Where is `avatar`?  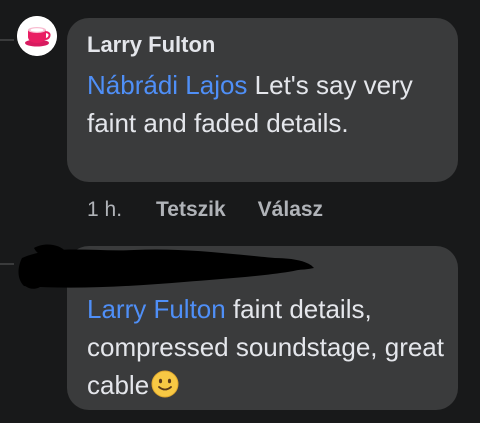 avatar is located at coordinates (37, 36).